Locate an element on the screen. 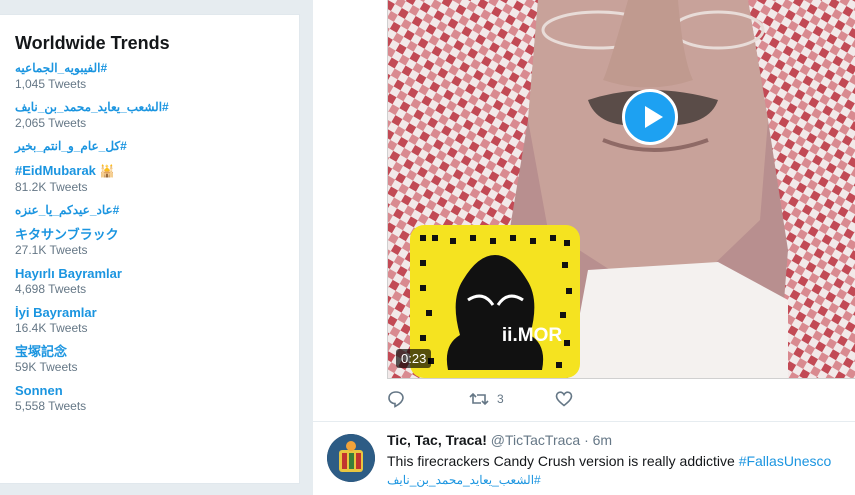 The image size is (855, 495). reply-button is located at coordinates (396, 399).